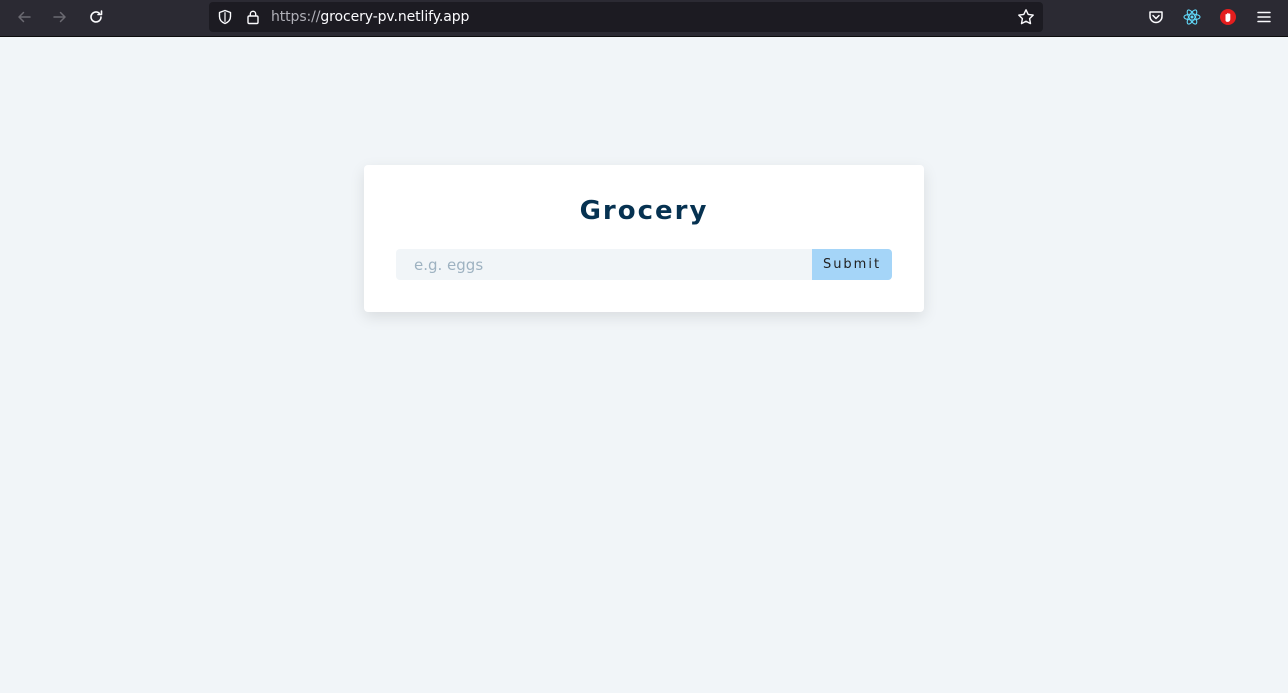 The image size is (1288, 693). I want to click on forward-button, so click(60, 17).